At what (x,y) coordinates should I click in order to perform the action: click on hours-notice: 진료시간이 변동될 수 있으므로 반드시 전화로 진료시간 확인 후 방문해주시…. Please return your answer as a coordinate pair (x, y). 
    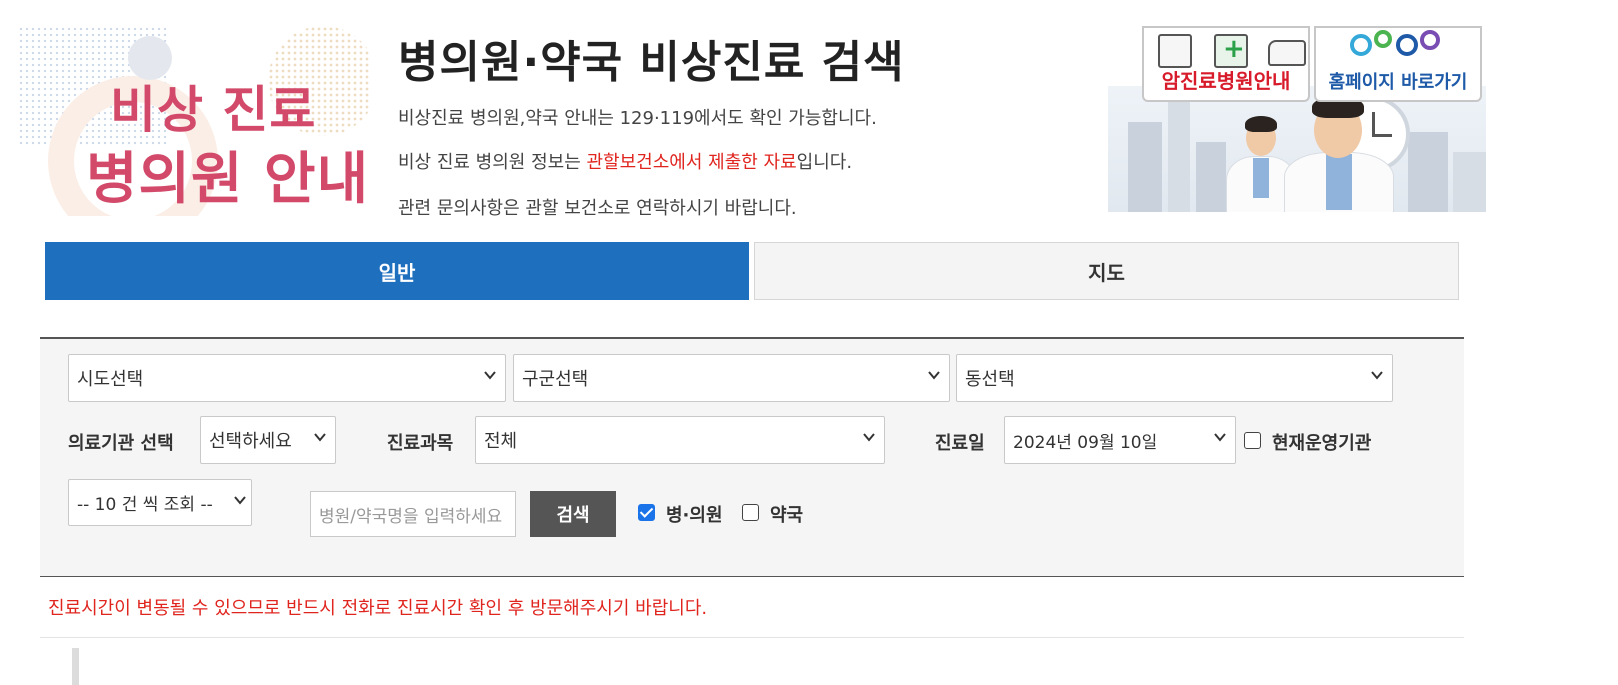
    Looking at the image, I should click on (378, 608).